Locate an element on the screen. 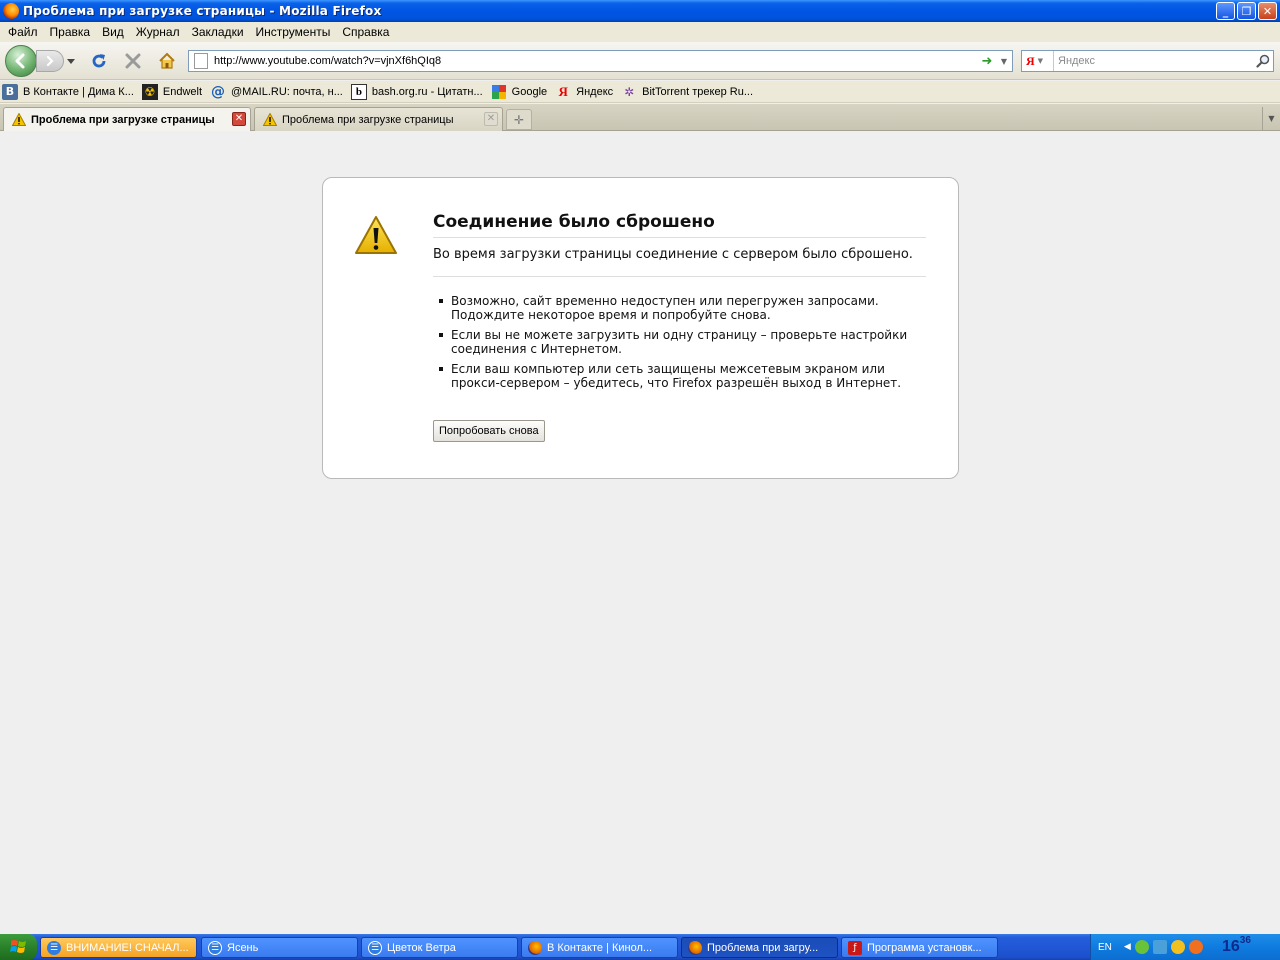 This screenshot has height=960, width=1280. menu-tools: Инструменты is located at coordinates (293, 32).